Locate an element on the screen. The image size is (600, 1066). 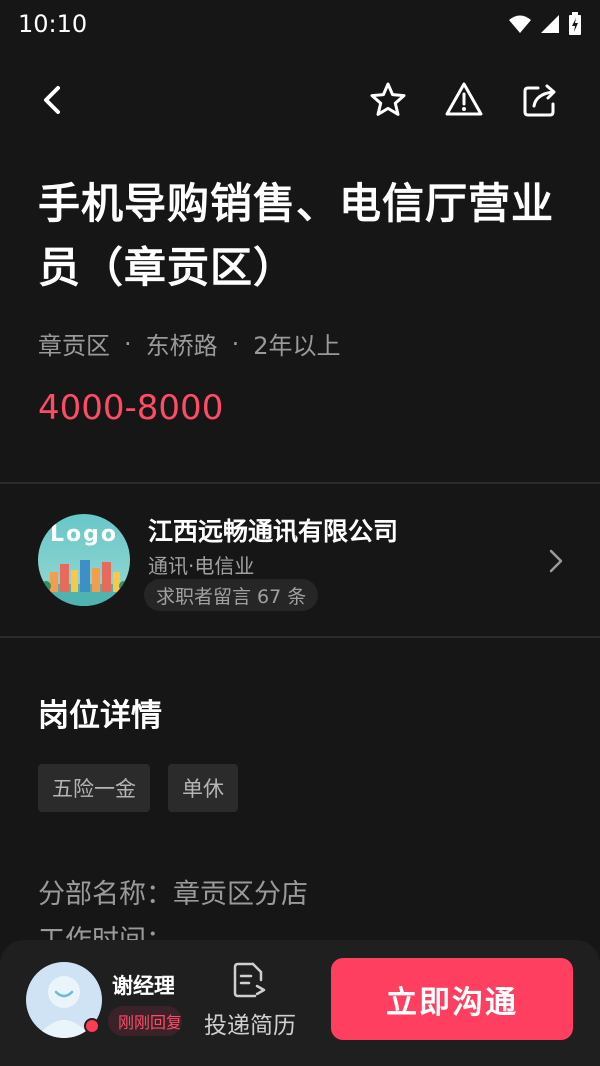
company-logo: Logo is located at coordinates (84, 560).